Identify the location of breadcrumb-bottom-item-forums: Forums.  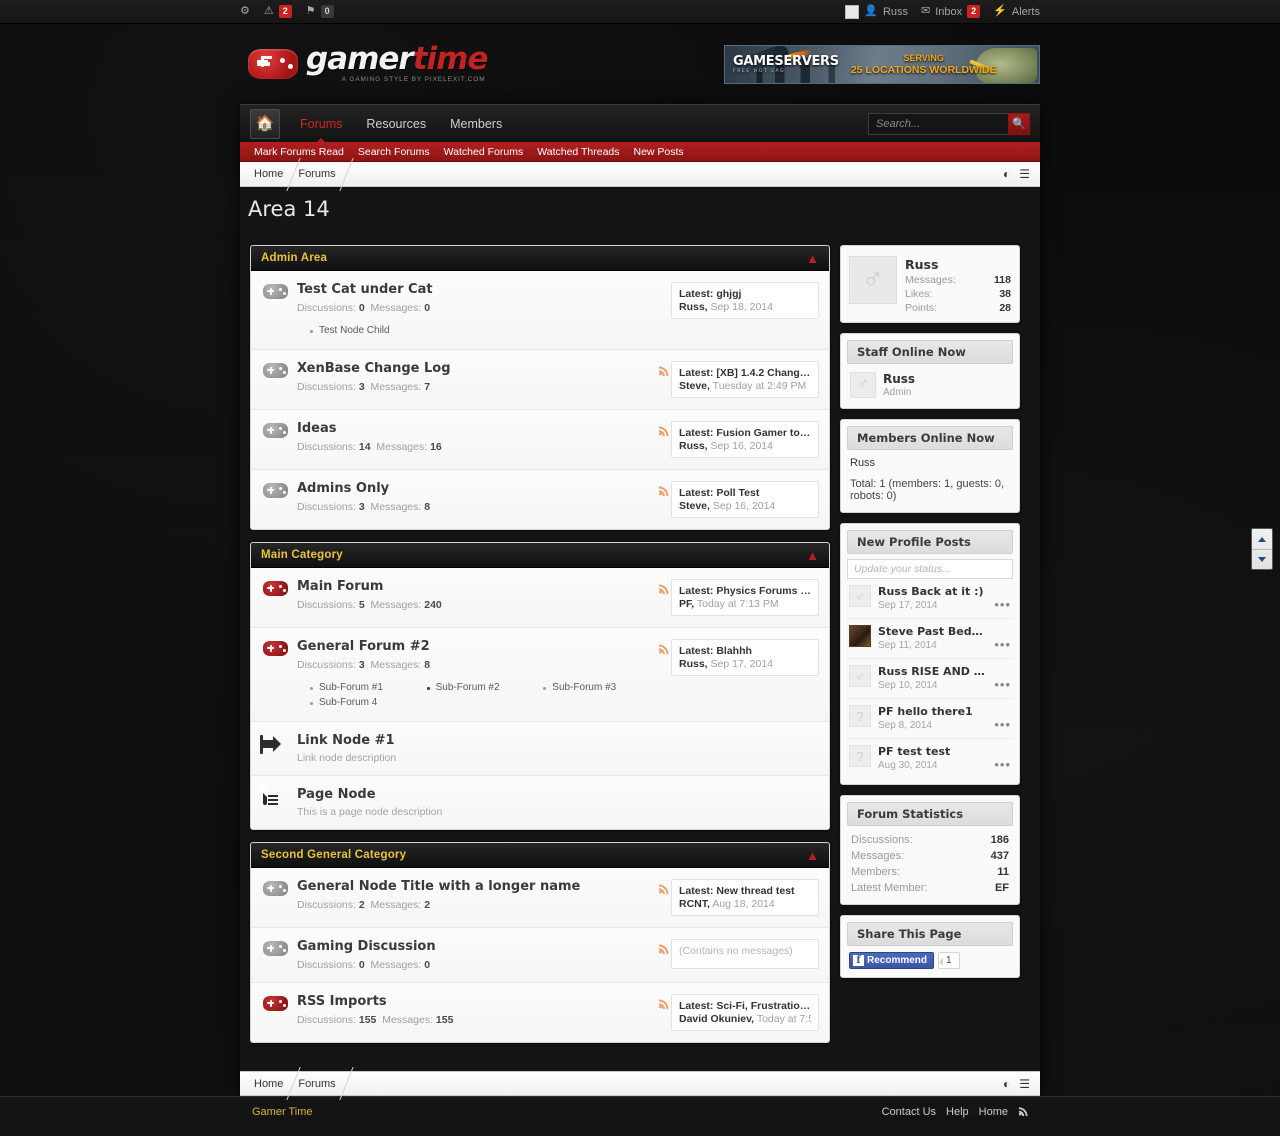
(320, 1083).